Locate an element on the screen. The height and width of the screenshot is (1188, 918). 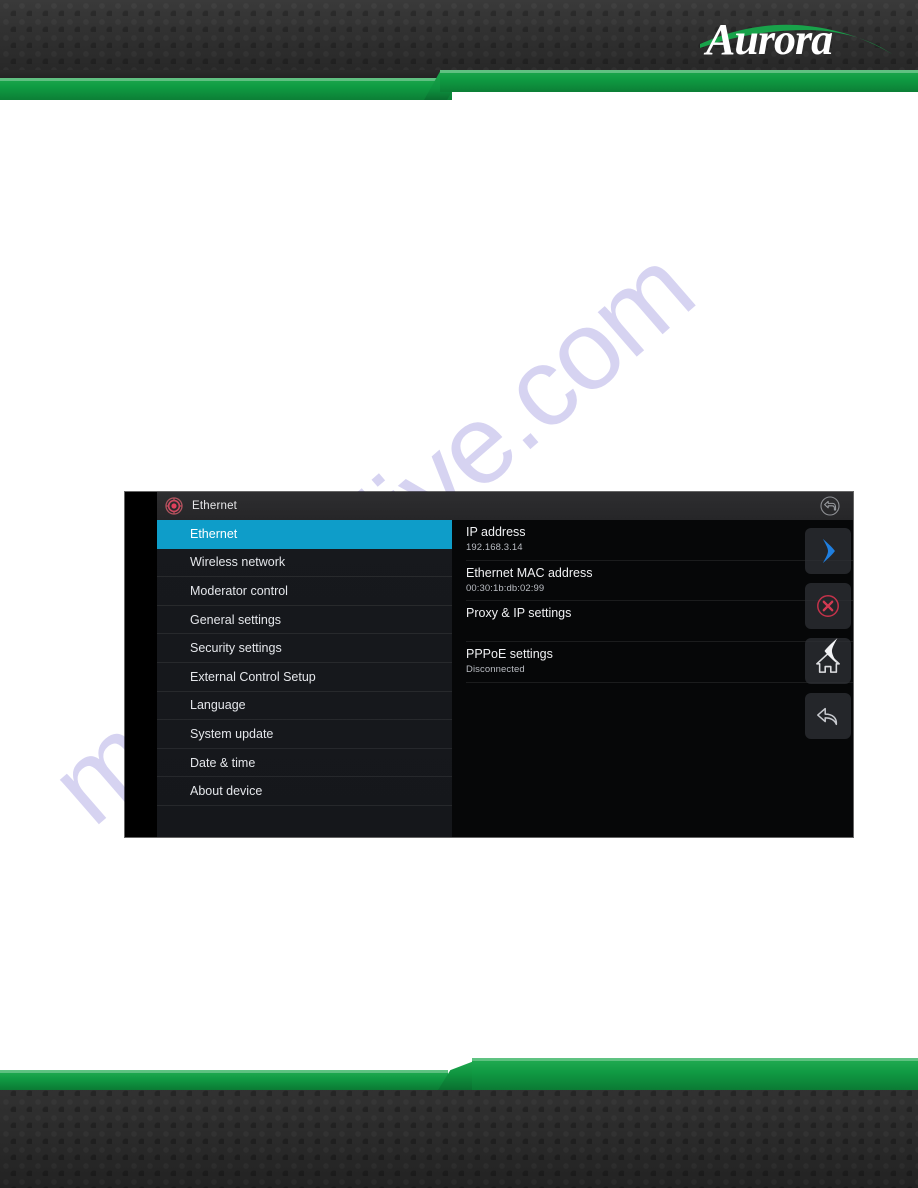
setting-title: IP address is located at coordinates (496, 532).